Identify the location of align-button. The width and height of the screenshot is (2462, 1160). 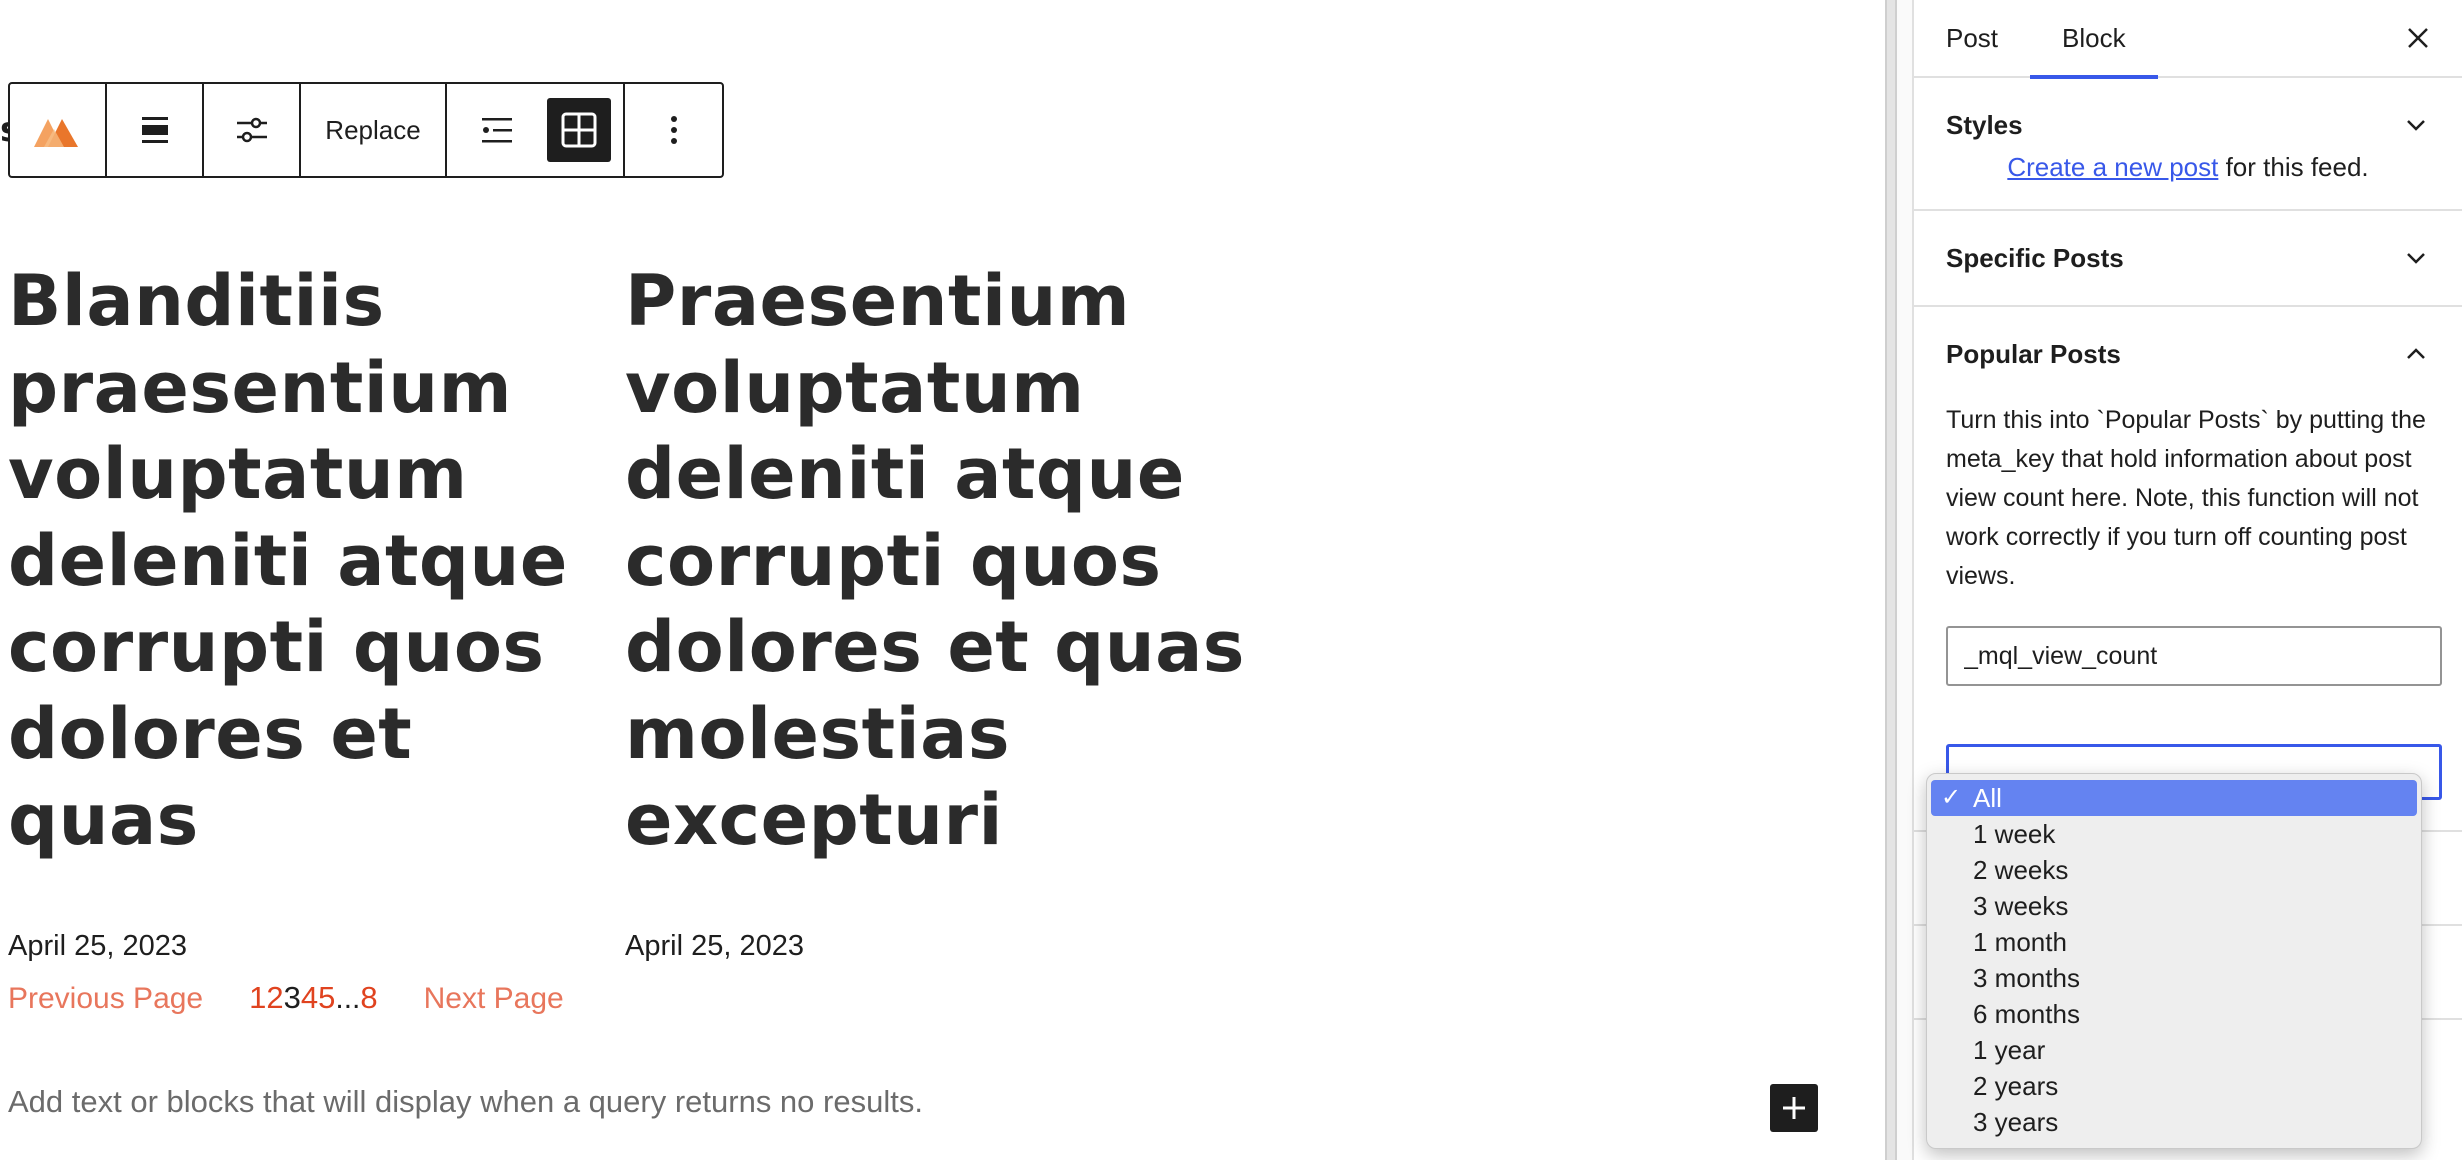
(155, 130).